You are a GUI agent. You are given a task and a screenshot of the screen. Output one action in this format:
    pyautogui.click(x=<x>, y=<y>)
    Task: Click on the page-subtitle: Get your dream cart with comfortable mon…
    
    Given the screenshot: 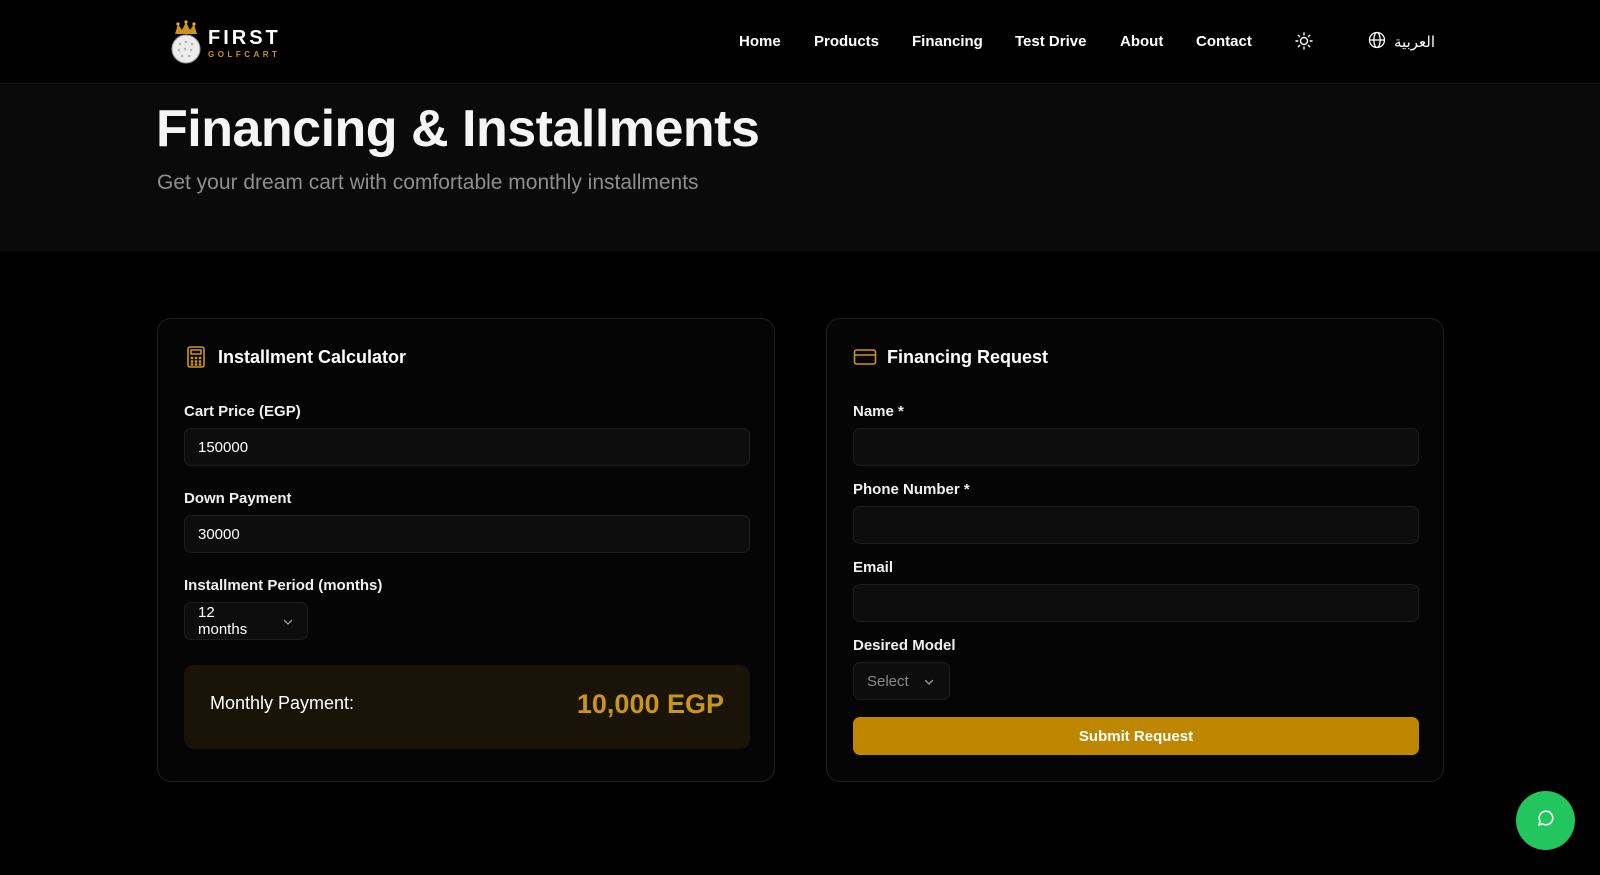 What is the action you would take?
    pyautogui.click(x=428, y=182)
    